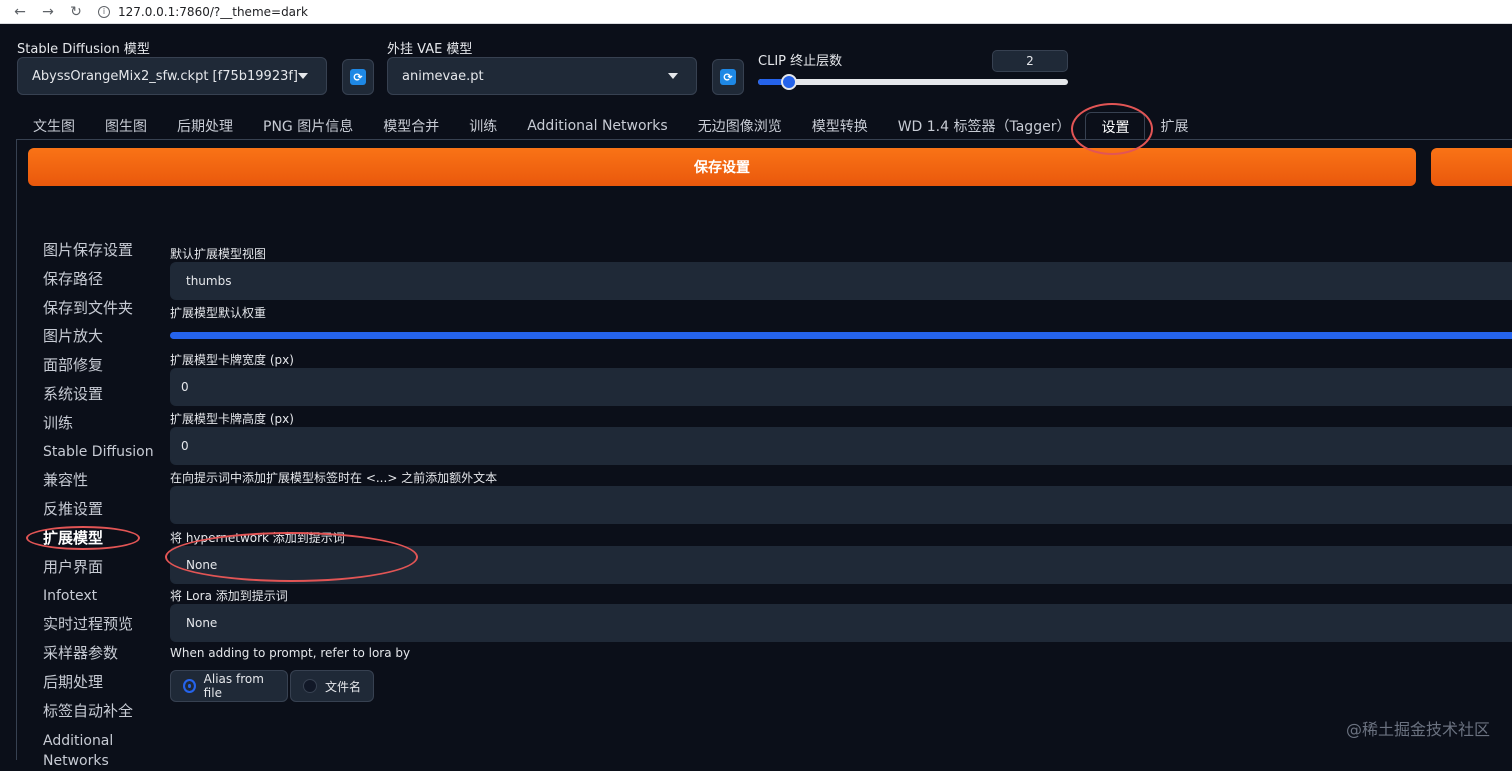 The image size is (1512, 771). What do you see at coordinates (98, 761) in the screenshot?
I see `sidebar-item-networks: Networks` at bounding box center [98, 761].